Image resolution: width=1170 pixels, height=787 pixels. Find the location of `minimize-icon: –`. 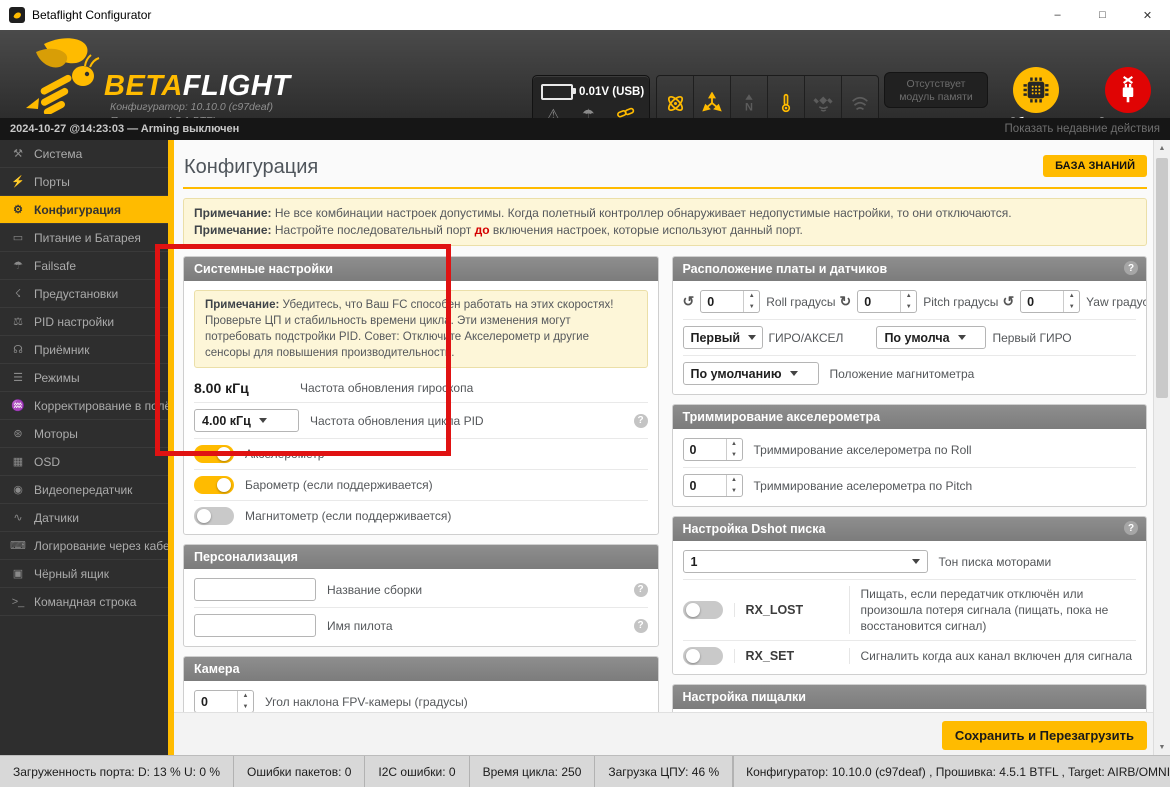

minimize-icon: – is located at coordinates (1057, 15).